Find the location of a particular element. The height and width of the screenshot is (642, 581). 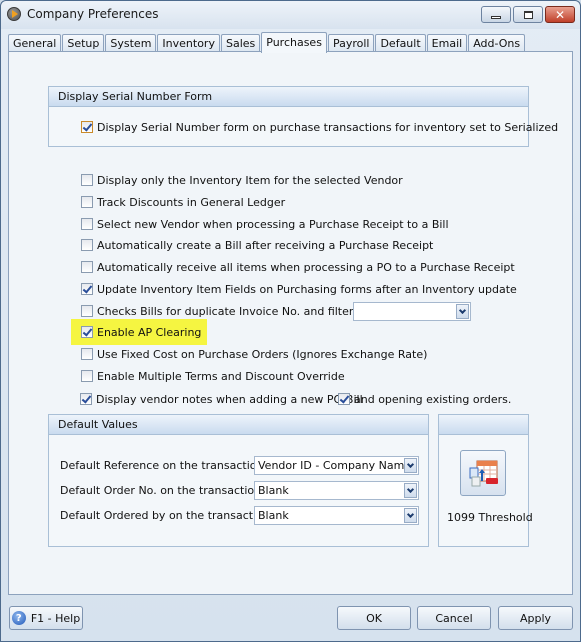

tab-email: Email is located at coordinates (447, 43).